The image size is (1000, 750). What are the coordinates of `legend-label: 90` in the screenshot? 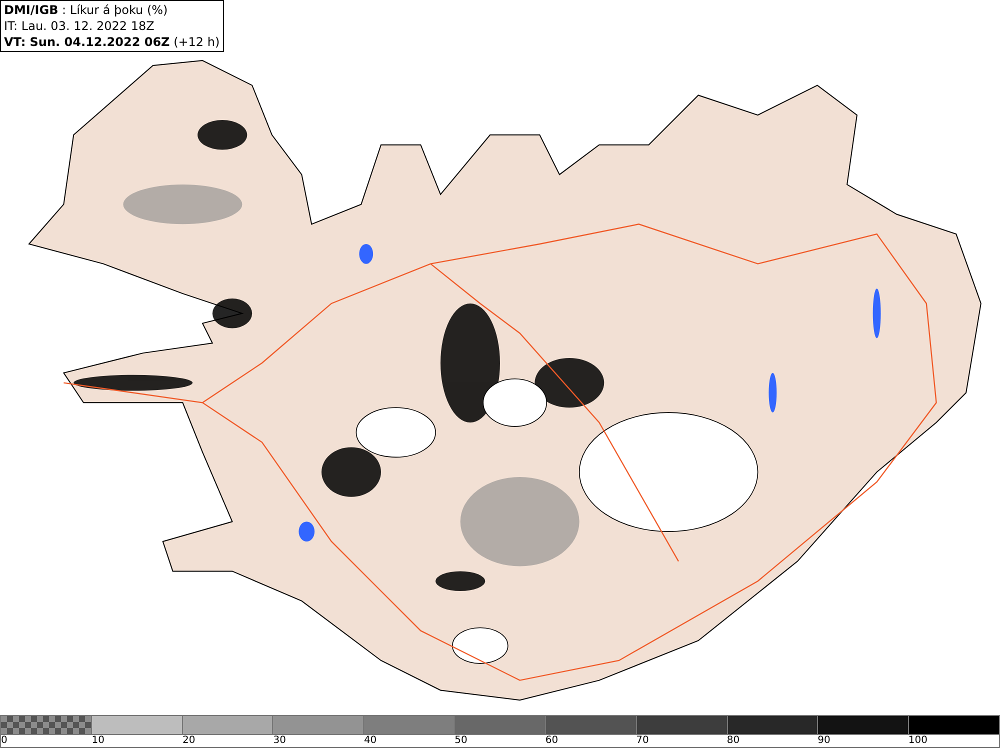 It's located at (824, 741).